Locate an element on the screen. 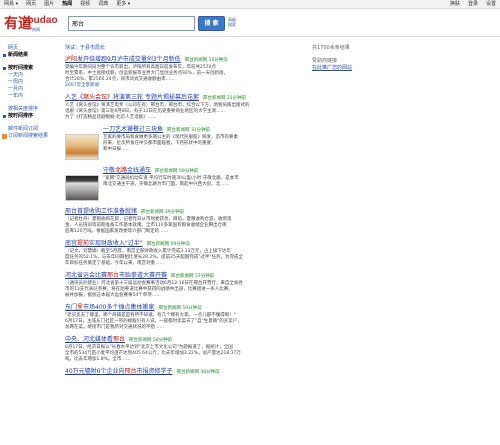 This screenshot has height=445, width=500. sponsor-link: 在此推广您的网站 is located at coordinates (402, 68).